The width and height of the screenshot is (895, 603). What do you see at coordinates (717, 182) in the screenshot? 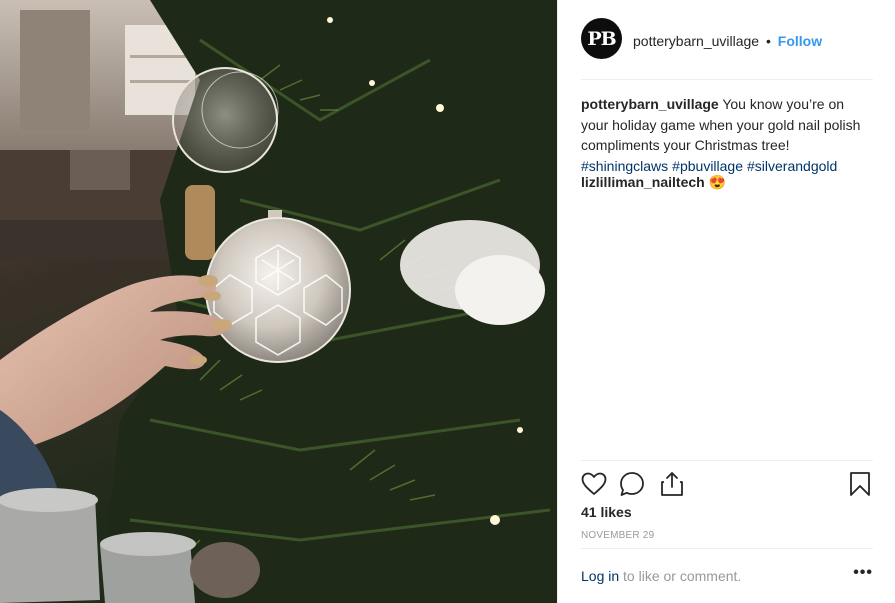
I see `comment-text: 😍` at bounding box center [717, 182].